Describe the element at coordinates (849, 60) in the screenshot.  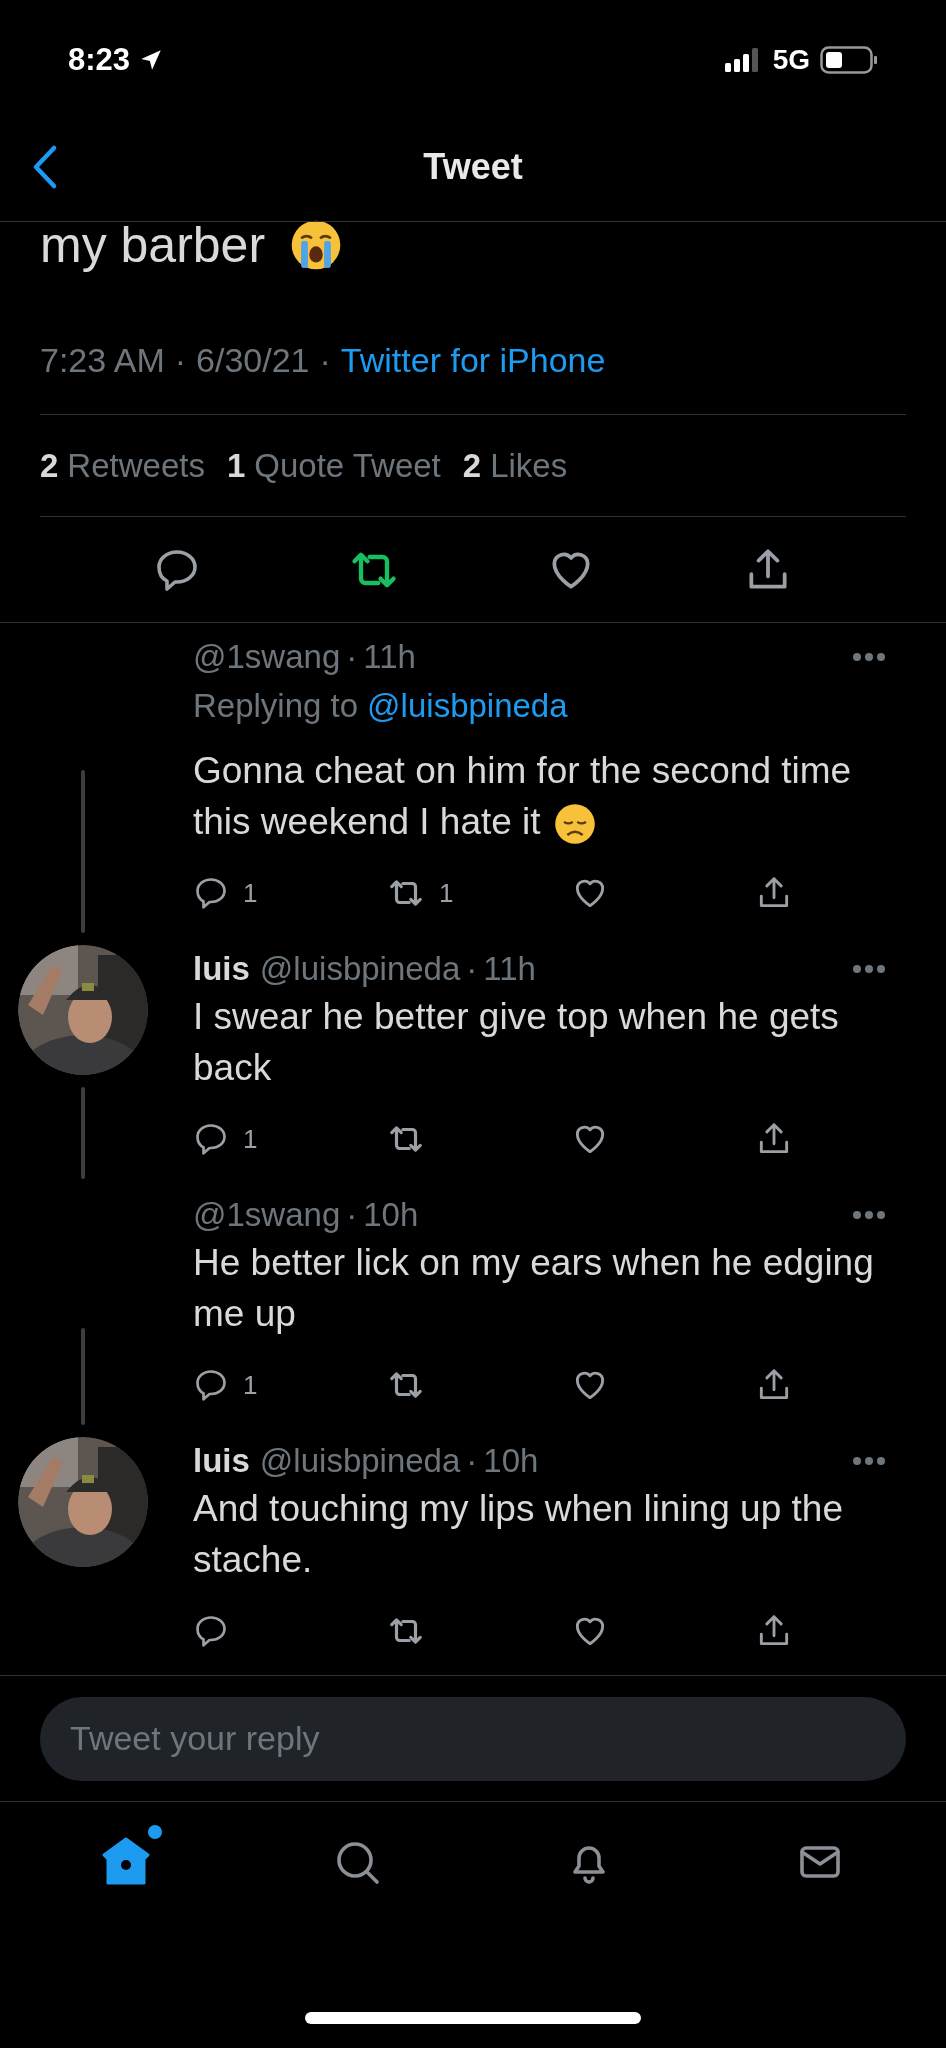
I see `battery-icon` at that location.